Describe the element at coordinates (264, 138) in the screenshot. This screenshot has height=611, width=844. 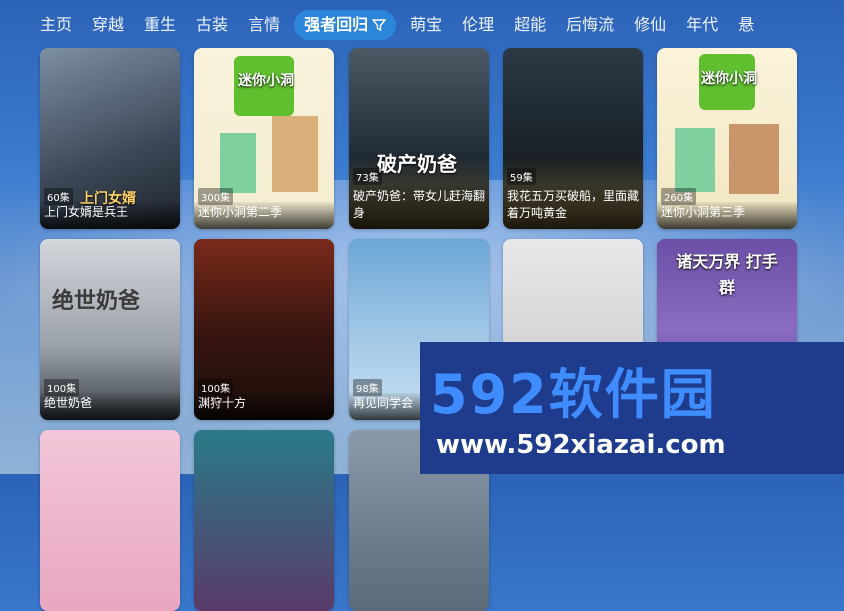
I see `drama-card: 迷你小洞 300集 迷你小洞第二季` at that location.